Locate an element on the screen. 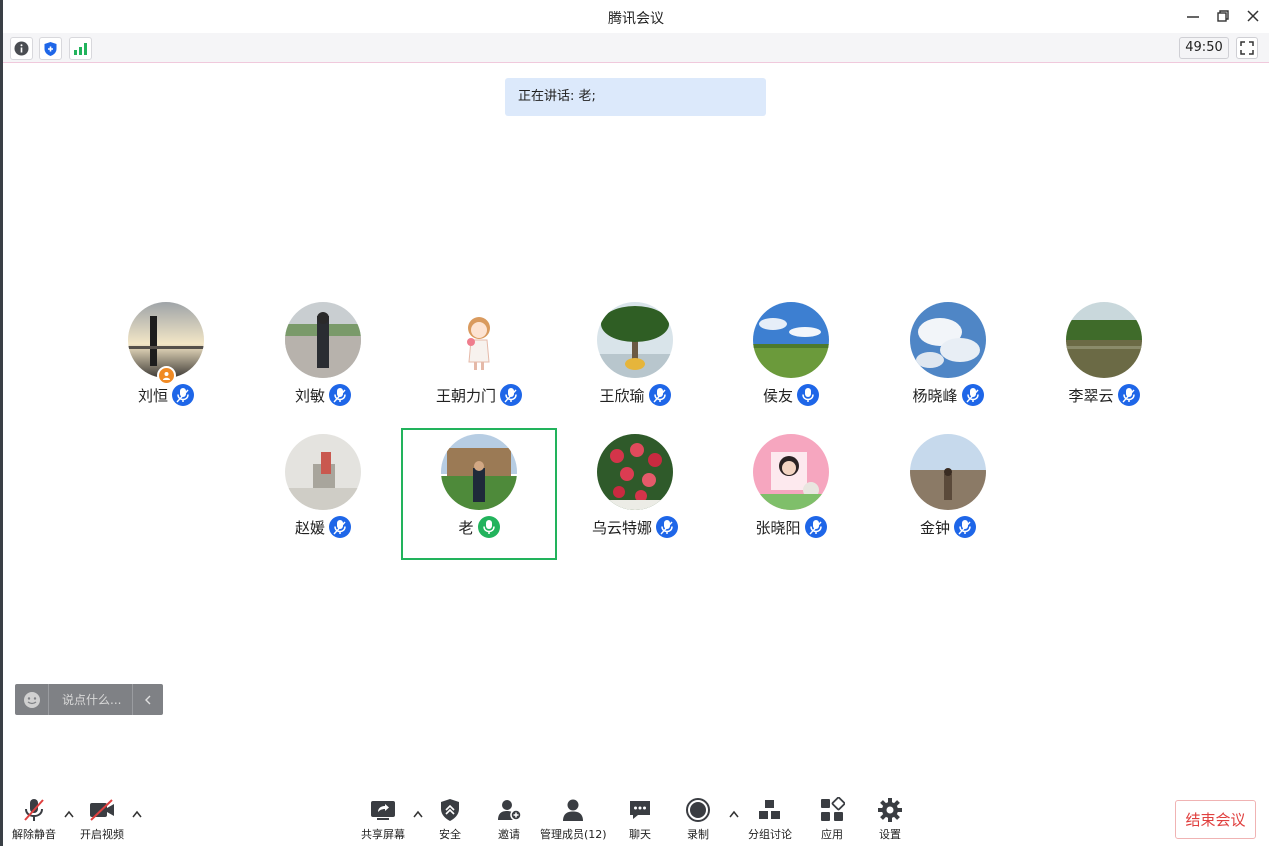 This screenshot has width=1269, height=846. breakout-icon is located at coordinates (769, 809).